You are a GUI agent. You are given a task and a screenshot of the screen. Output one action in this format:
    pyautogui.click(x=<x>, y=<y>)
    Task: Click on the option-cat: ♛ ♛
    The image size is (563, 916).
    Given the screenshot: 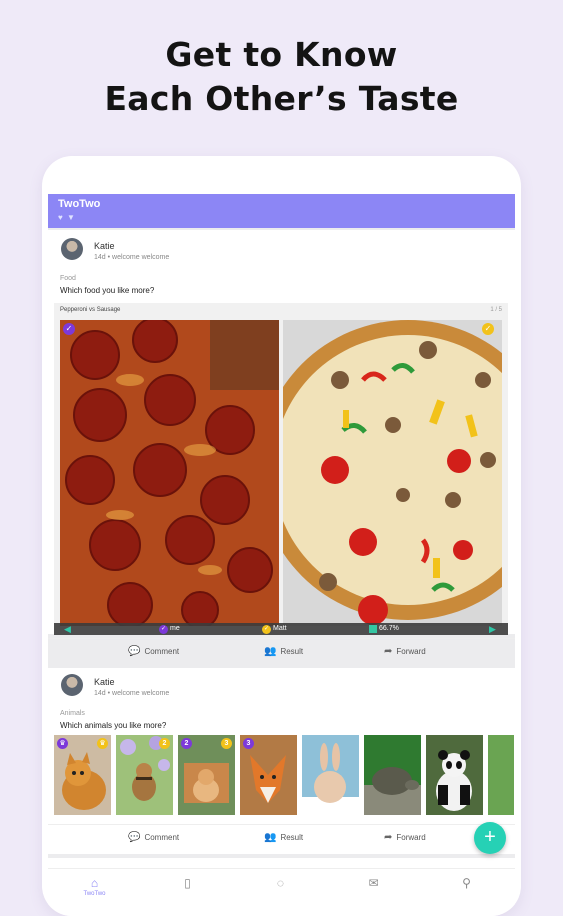 What is the action you would take?
    pyautogui.click(x=82, y=775)
    